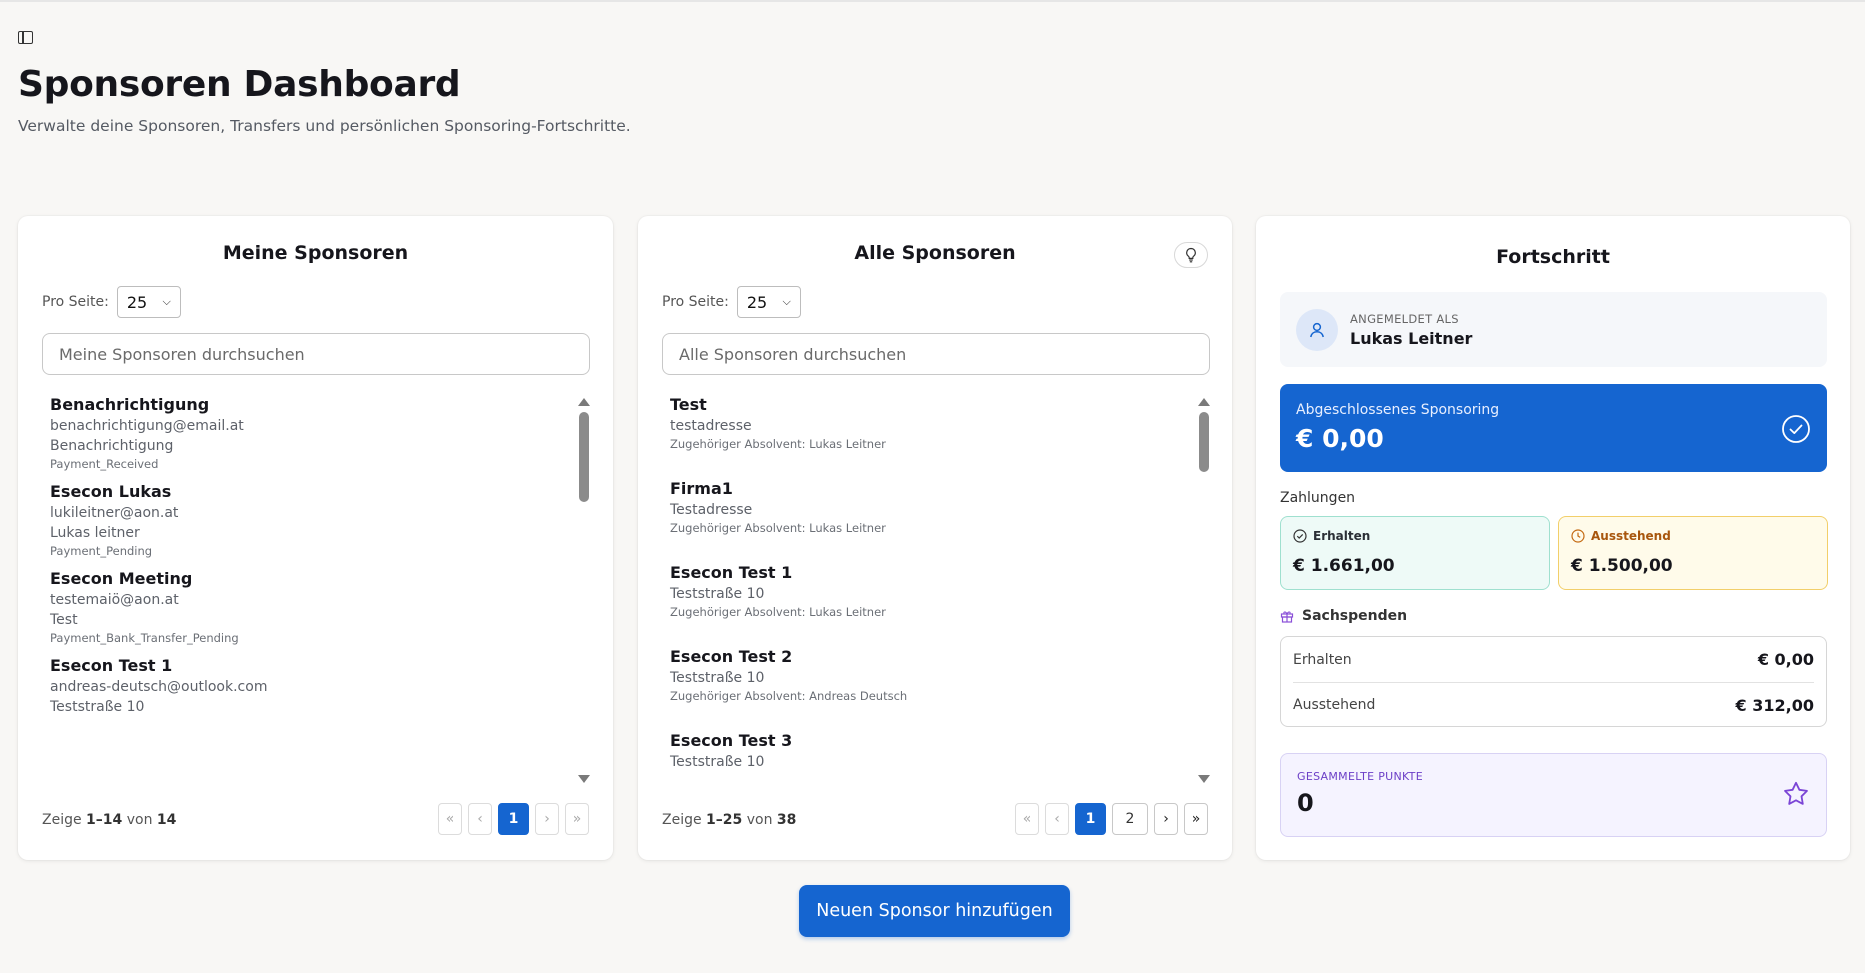  I want to click on page-title: Sponsoren Dashboard, so click(239, 84).